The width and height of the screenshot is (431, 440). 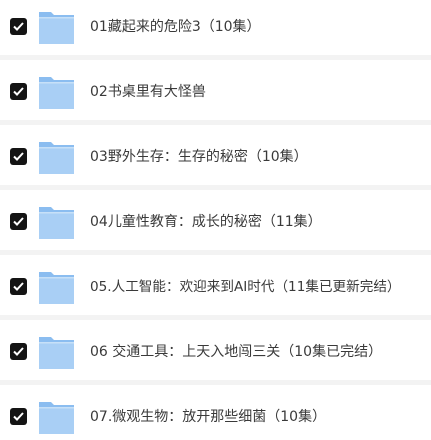 I want to click on folder-name: 01藏起来的危险3（10集）, so click(x=175, y=27).